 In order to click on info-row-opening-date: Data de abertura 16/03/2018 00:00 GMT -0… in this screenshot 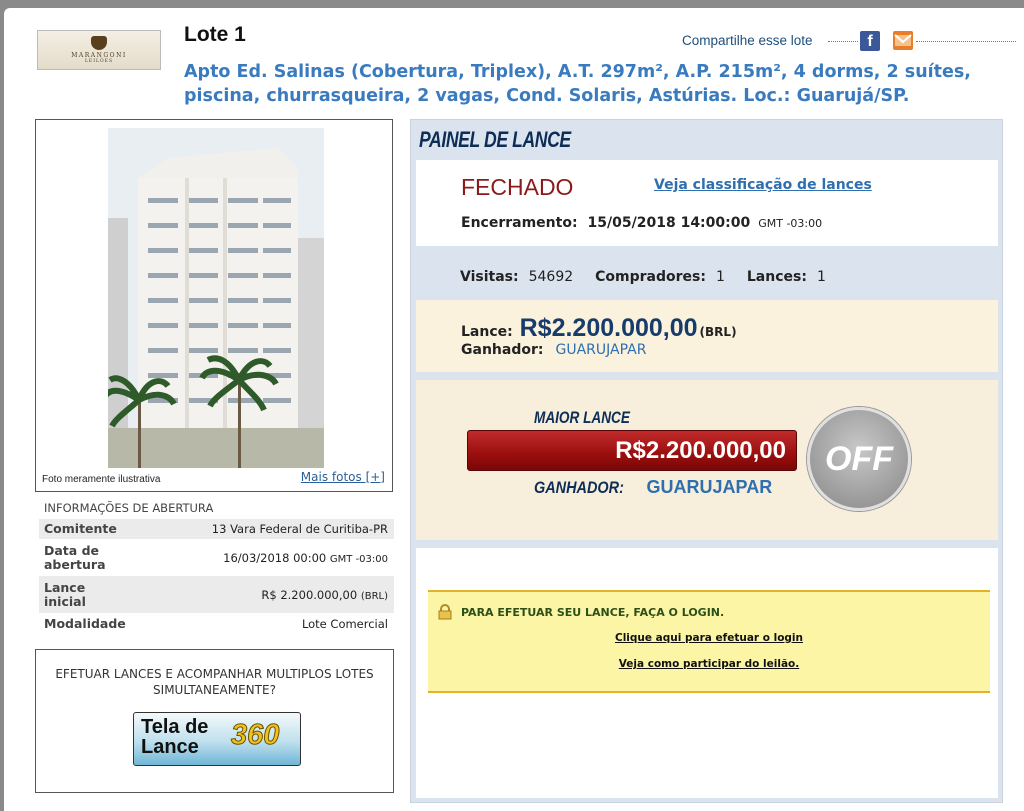, I will do `click(216, 557)`.